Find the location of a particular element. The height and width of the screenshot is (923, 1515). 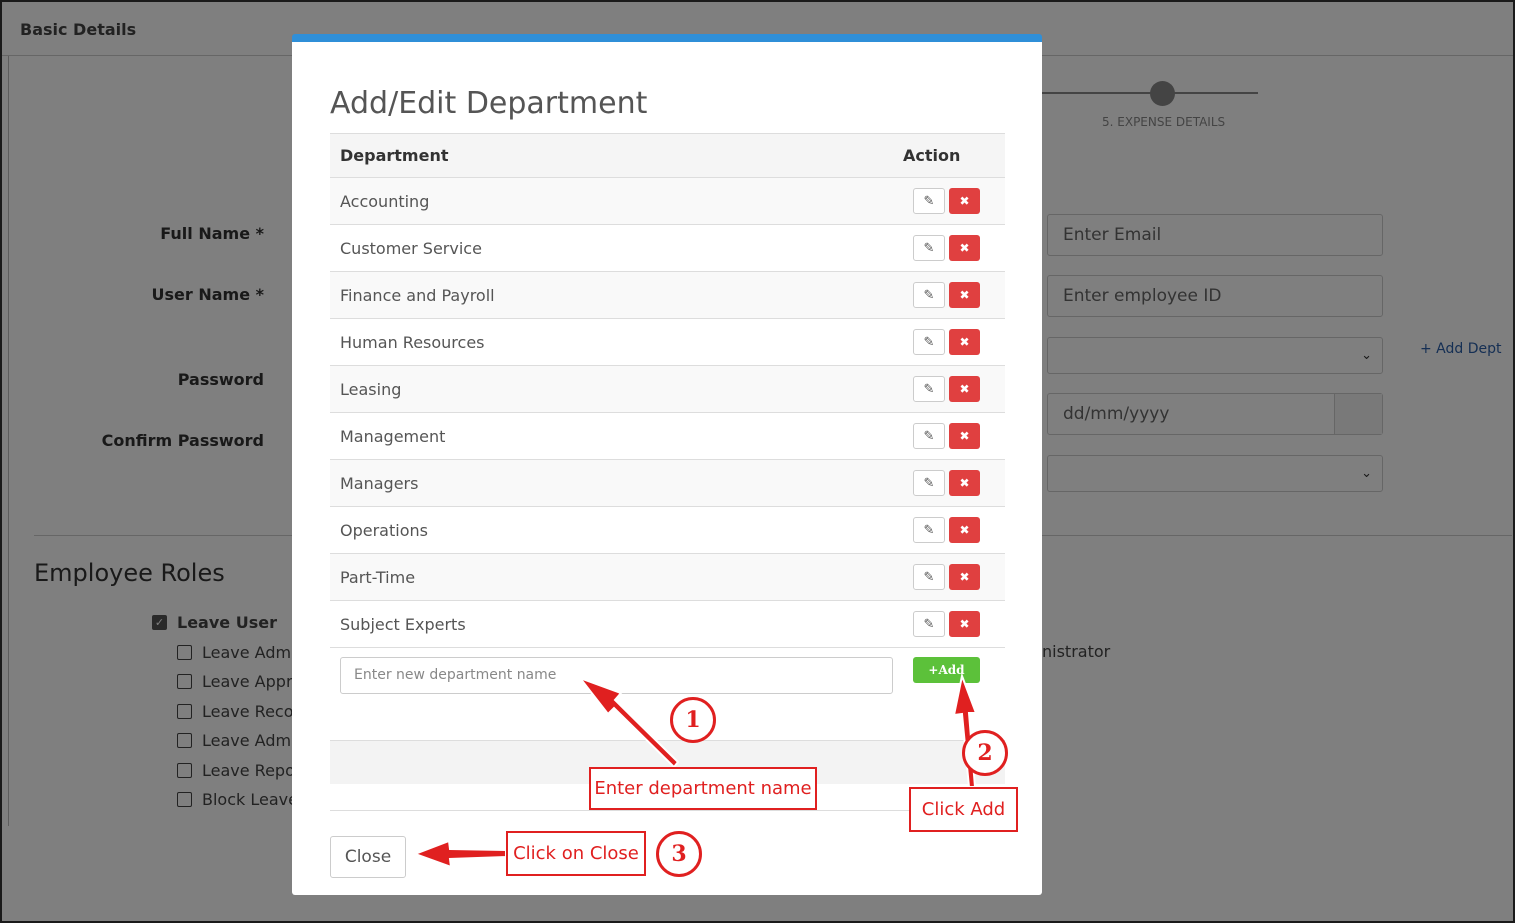

step-2-marker: 2 is located at coordinates (985, 753).